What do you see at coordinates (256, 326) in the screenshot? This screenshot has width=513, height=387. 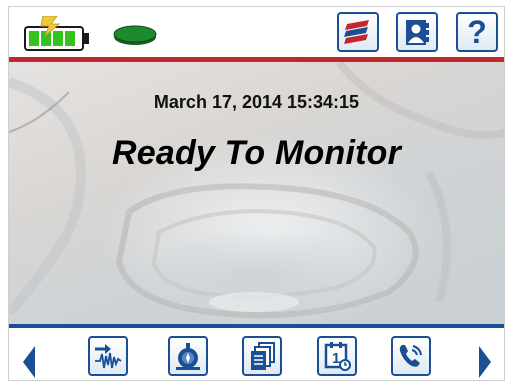 I see `footer-divider` at bounding box center [256, 326].